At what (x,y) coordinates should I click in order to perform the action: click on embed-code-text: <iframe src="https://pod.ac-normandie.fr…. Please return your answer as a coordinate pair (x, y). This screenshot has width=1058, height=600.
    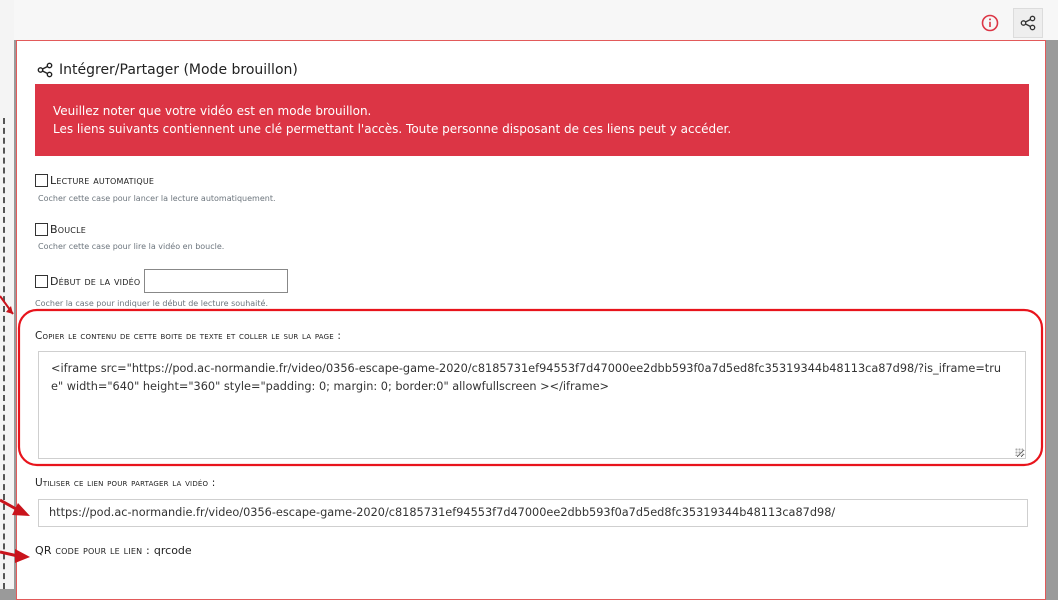
    Looking at the image, I should click on (526, 377).